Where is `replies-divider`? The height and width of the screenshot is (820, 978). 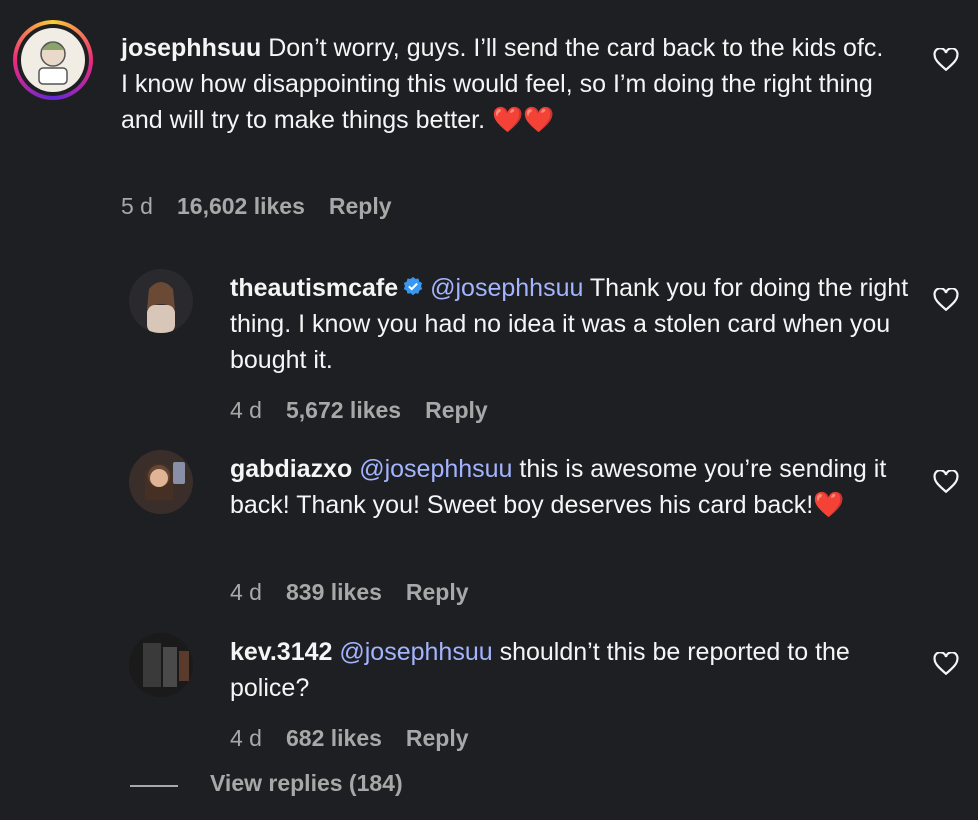
replies-divider is located at coordinates (154, 786).